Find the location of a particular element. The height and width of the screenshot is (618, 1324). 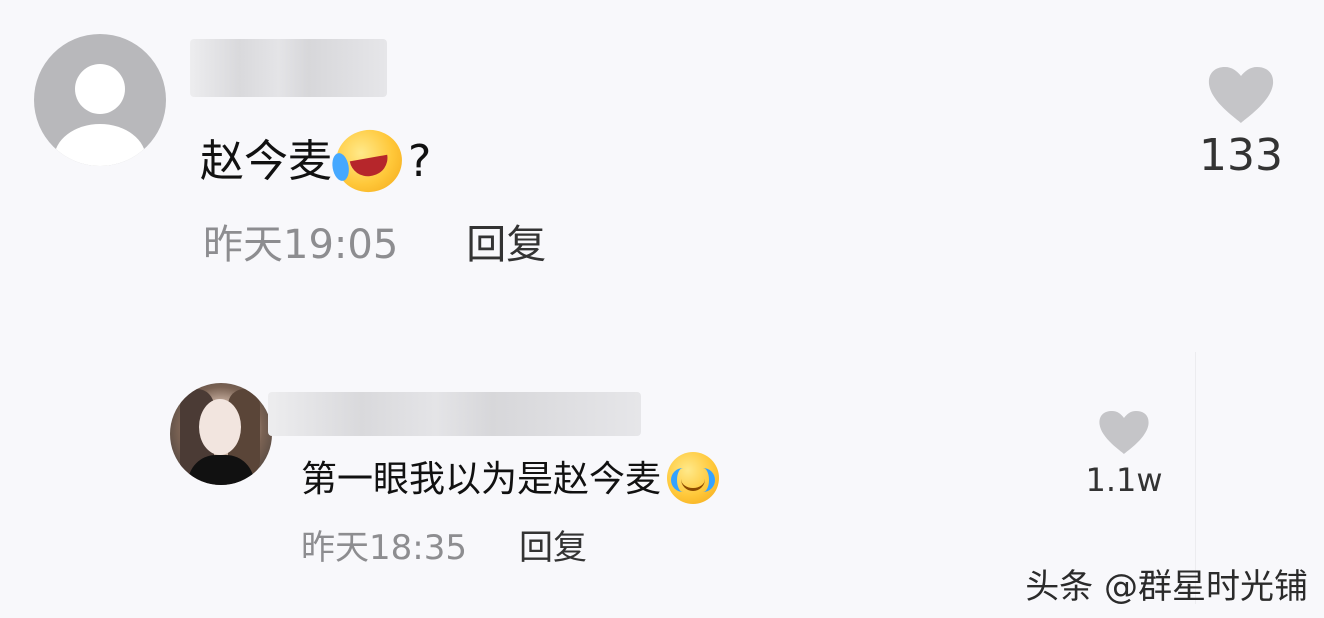

rolling-laughing-emoji is located at coordinates (369, 161).